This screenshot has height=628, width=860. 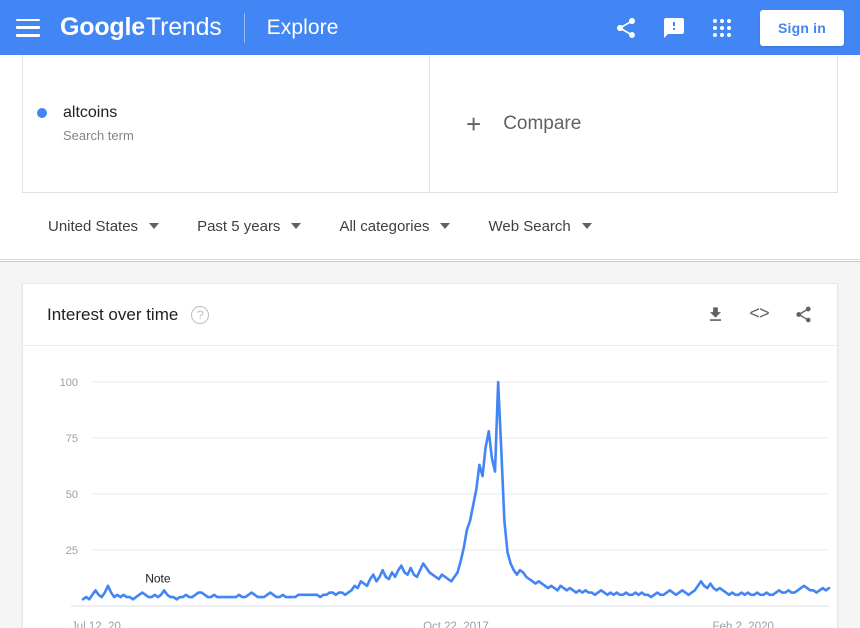 I want to click on add-comparison-card: + Compare, so click(x=634, y=124).